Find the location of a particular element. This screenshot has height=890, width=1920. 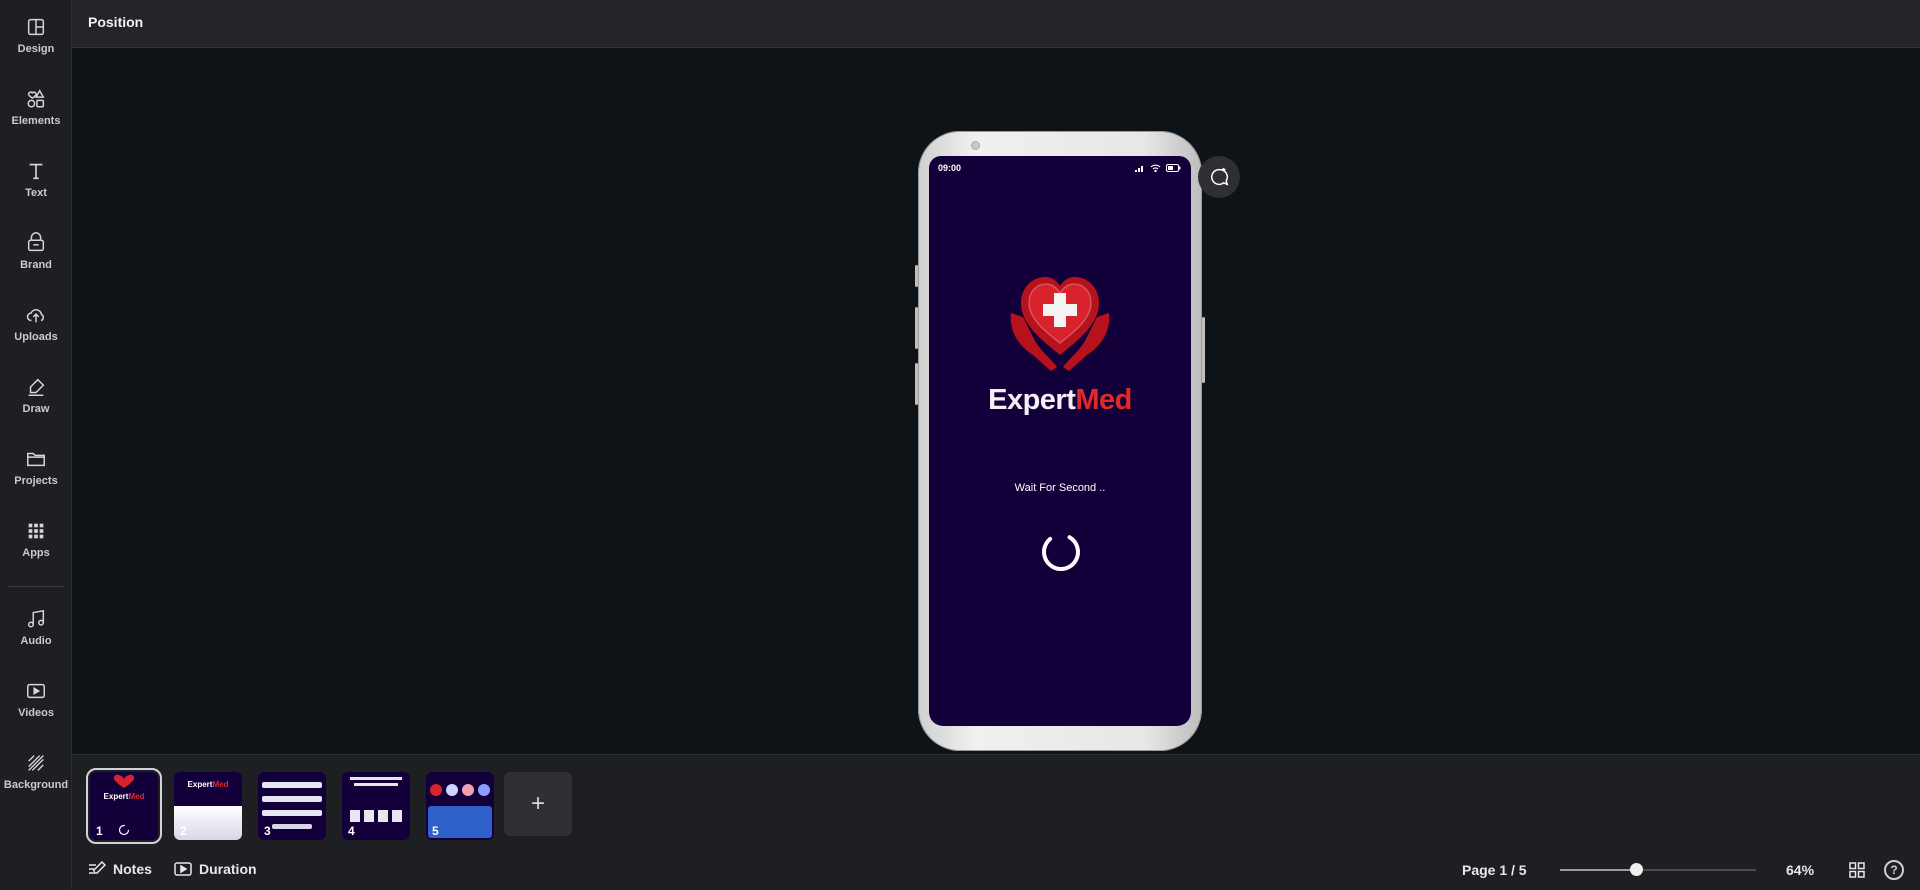

thumbnail-brand: ExpertMed is located at coordinates (124, 796).